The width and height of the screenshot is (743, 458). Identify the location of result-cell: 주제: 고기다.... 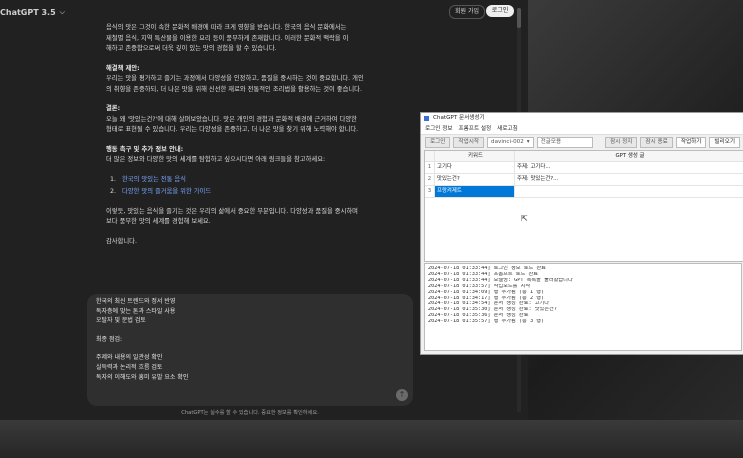
(629, 167).